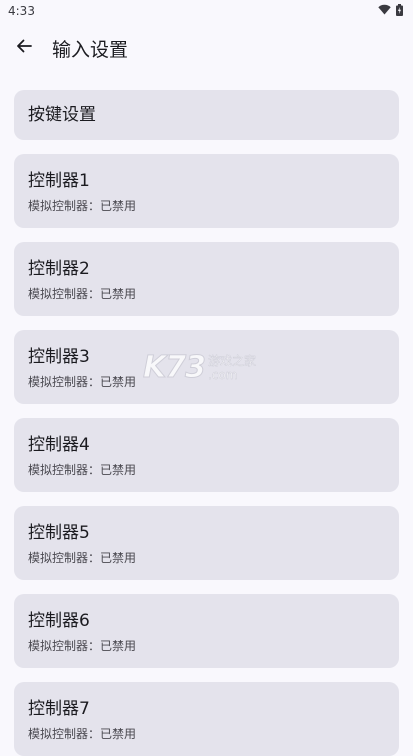 The image size is (413, 756). What do you see at coordinates (206, 48) in the screenshot?
I see `app-bar: 输入设置` at bounding box center [206, 48].